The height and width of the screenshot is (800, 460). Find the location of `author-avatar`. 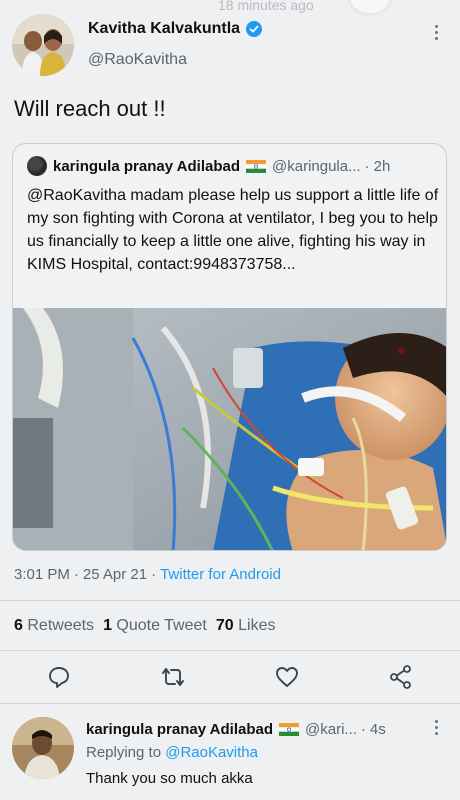

author-avatar is located at coordinates (43, 45).